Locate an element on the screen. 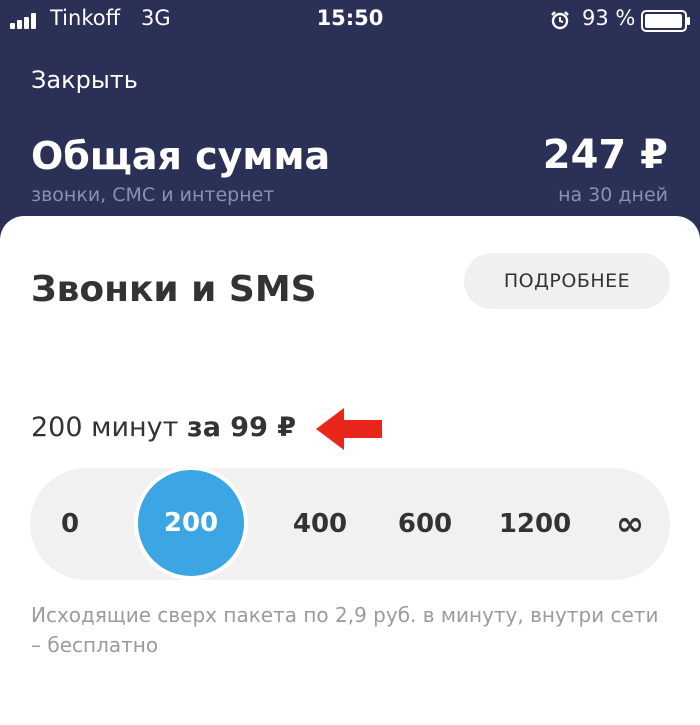  package-minutes: 200 минут is located at coordinates (105, 427).